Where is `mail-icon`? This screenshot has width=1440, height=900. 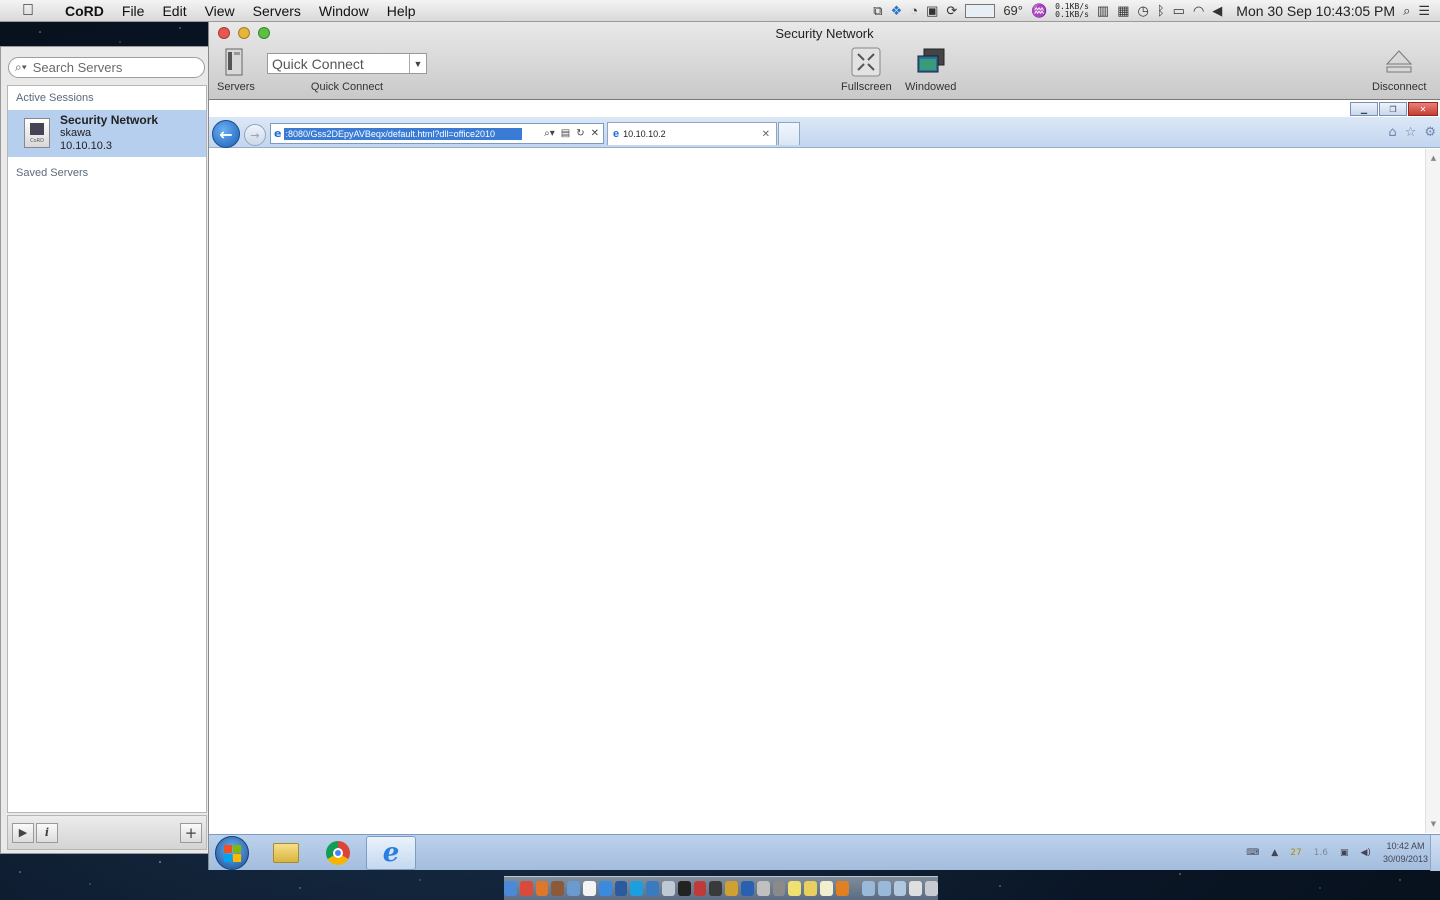 mail-icon is located at coordinates (668, 888).